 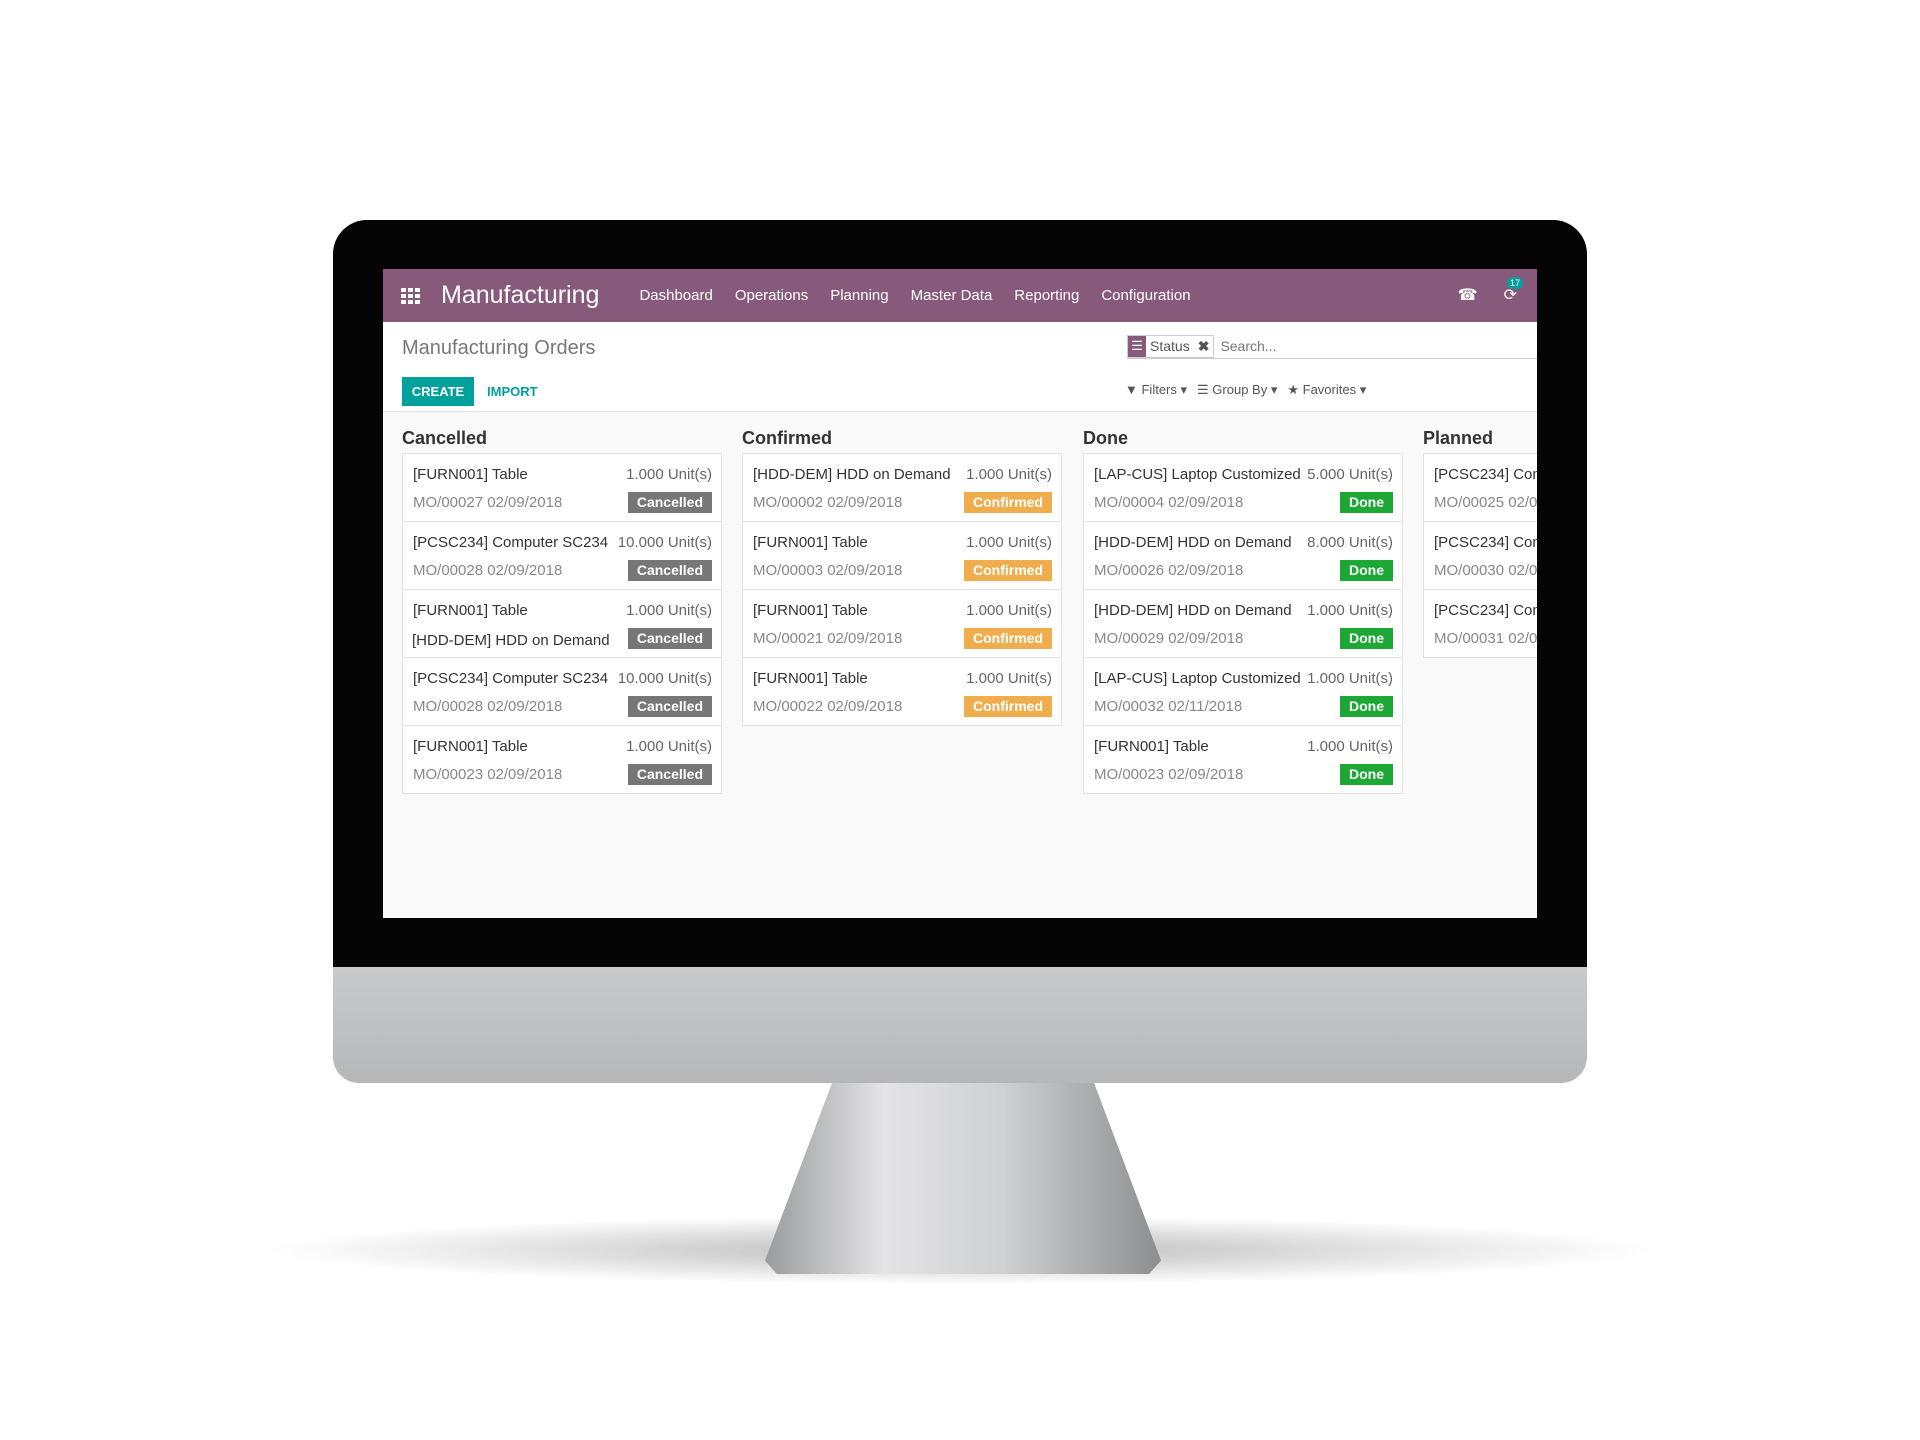 What do you see at coordinates (1468, 295) in the screenshot?
I see `phone-icon: ☎` at bounding box center [1468, 295].